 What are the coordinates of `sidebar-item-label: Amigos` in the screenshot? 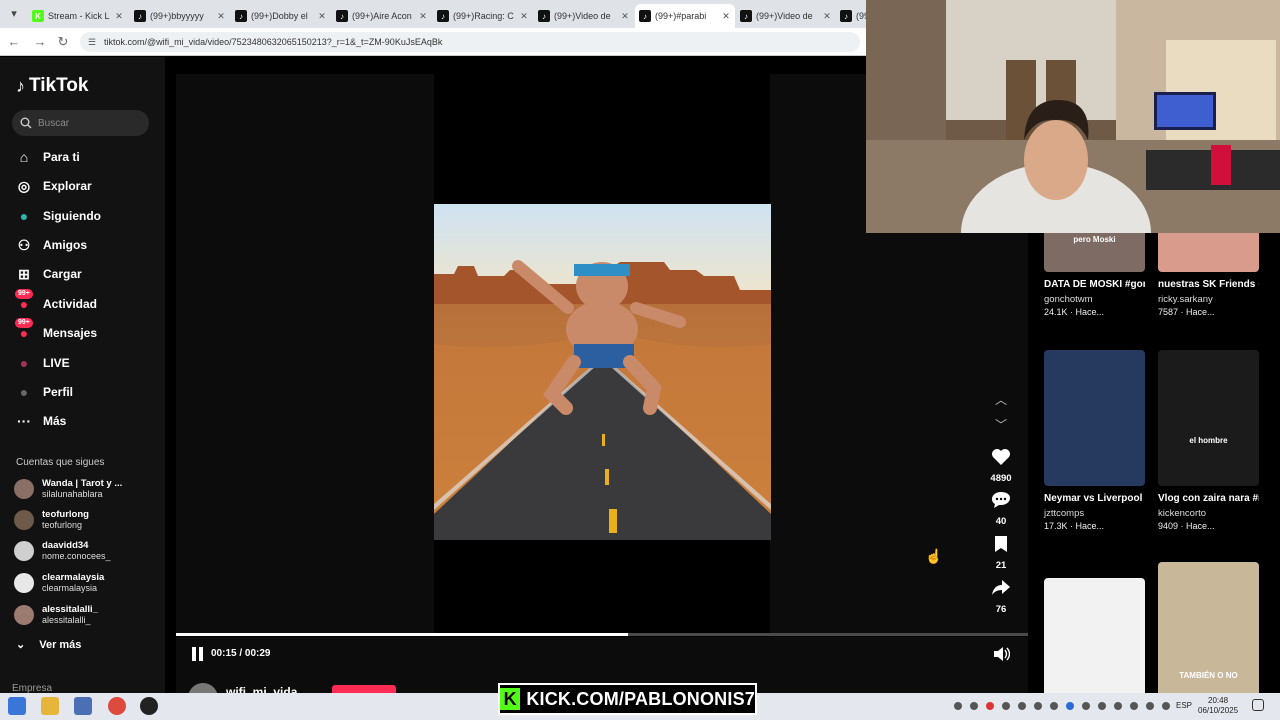 It's located at (65, 245).